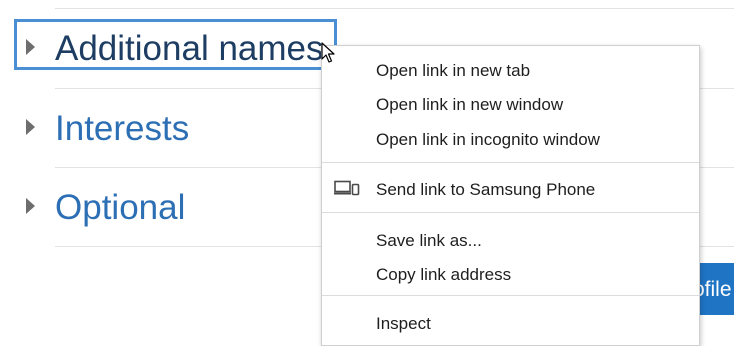 Image resolution: width=734 pixels, height=346 pixels. I want to click on focus-ring, so click(175, 44).